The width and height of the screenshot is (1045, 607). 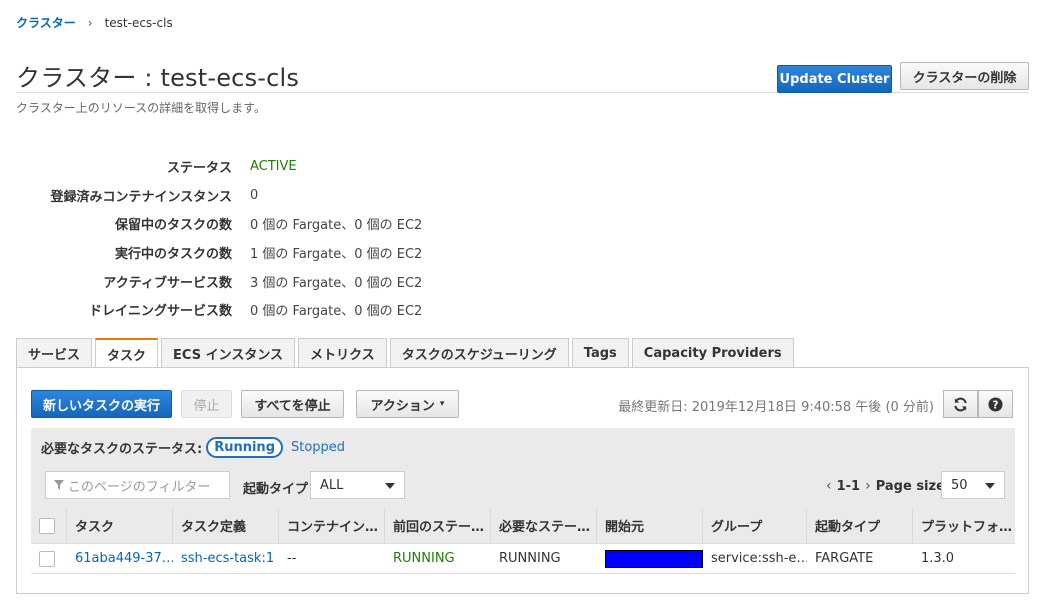 I want to click on launch-type-cell: FARGATE, so click(x=844, y=558).